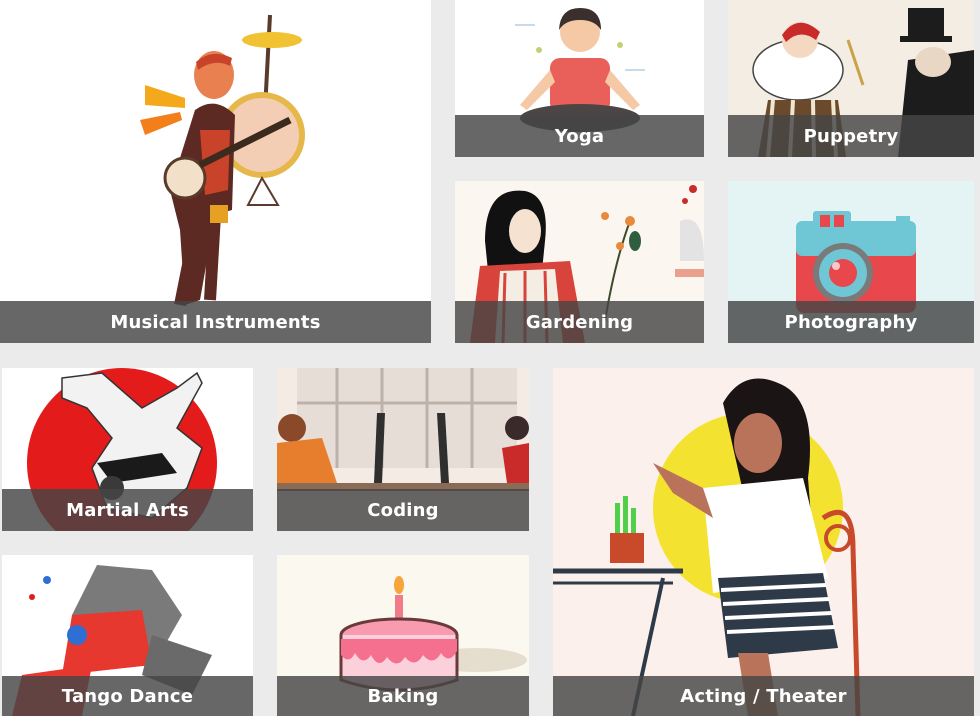 This screenshot has height=716, width=980. I want to click on category-label: Baking, so click(403, 696).